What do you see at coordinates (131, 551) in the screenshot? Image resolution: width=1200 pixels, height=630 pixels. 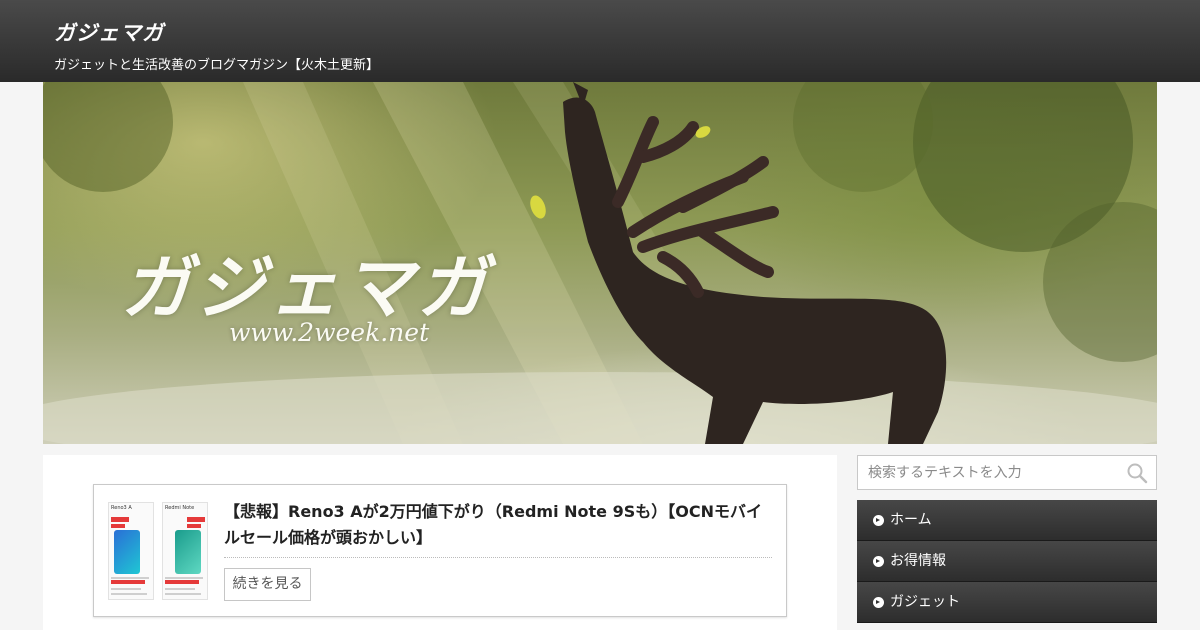 I see `thumbnail-phone-left: Reno3 A` at bounding box center [131, 551].